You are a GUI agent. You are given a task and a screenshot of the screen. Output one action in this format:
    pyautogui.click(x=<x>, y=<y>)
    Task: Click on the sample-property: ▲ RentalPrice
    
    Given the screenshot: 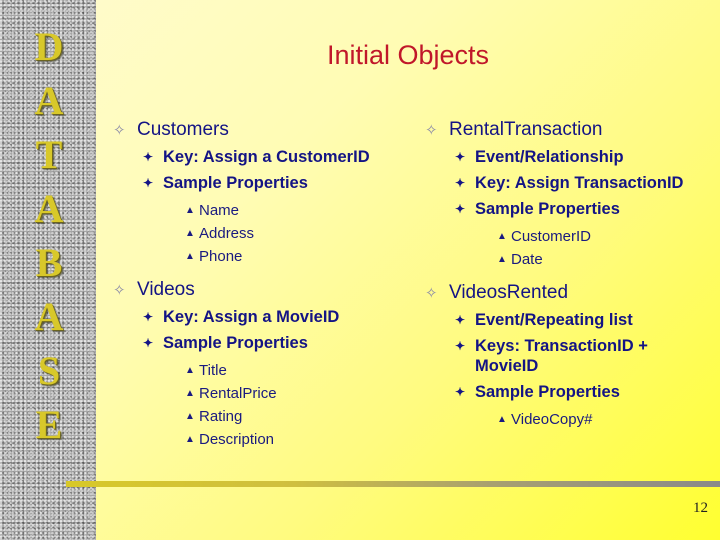 What is the action you would take?
    pyautogui.click(x=299, y=393)
    